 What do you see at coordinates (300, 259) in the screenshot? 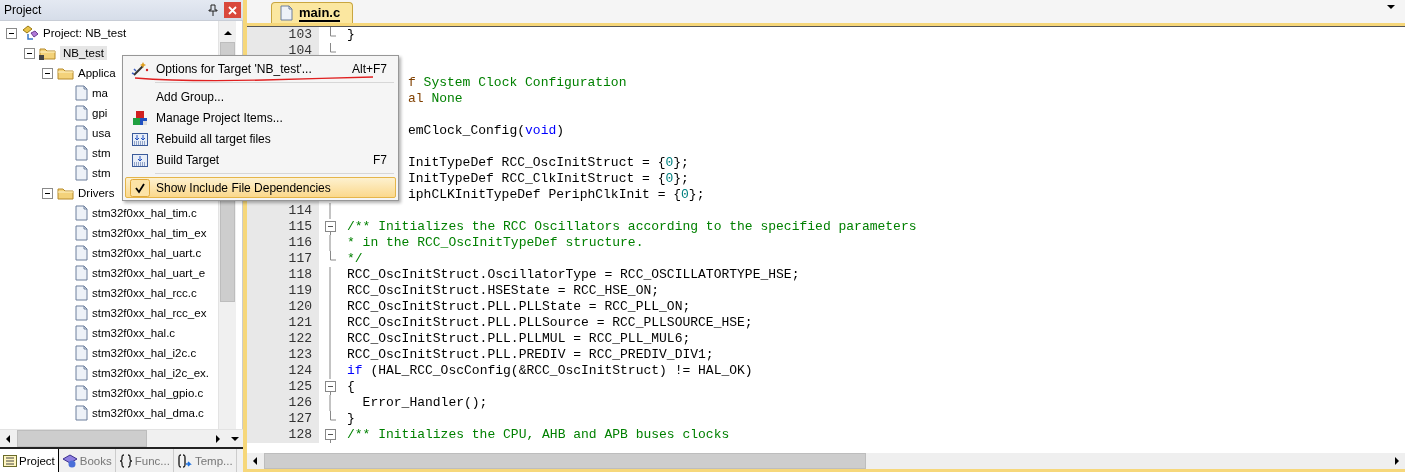
I see `line-number: 117` at bounding box center [300, 259].